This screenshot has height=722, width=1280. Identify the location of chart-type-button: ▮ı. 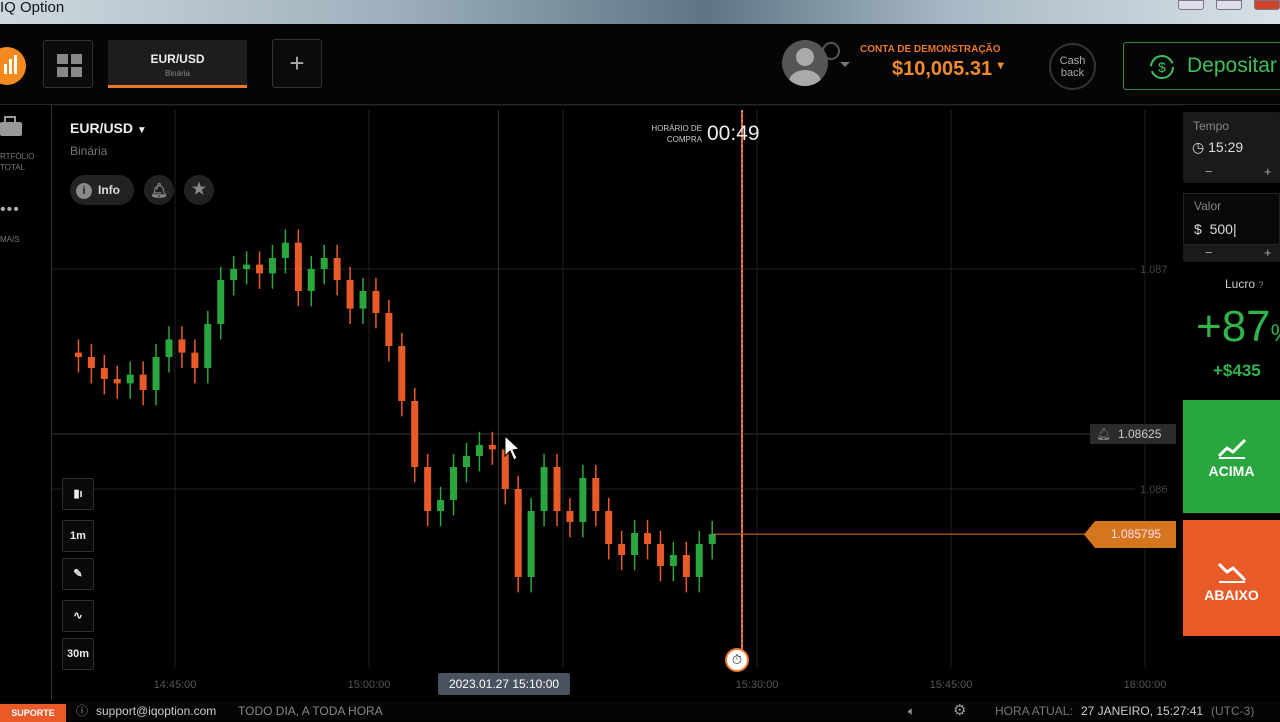
(78, 494).